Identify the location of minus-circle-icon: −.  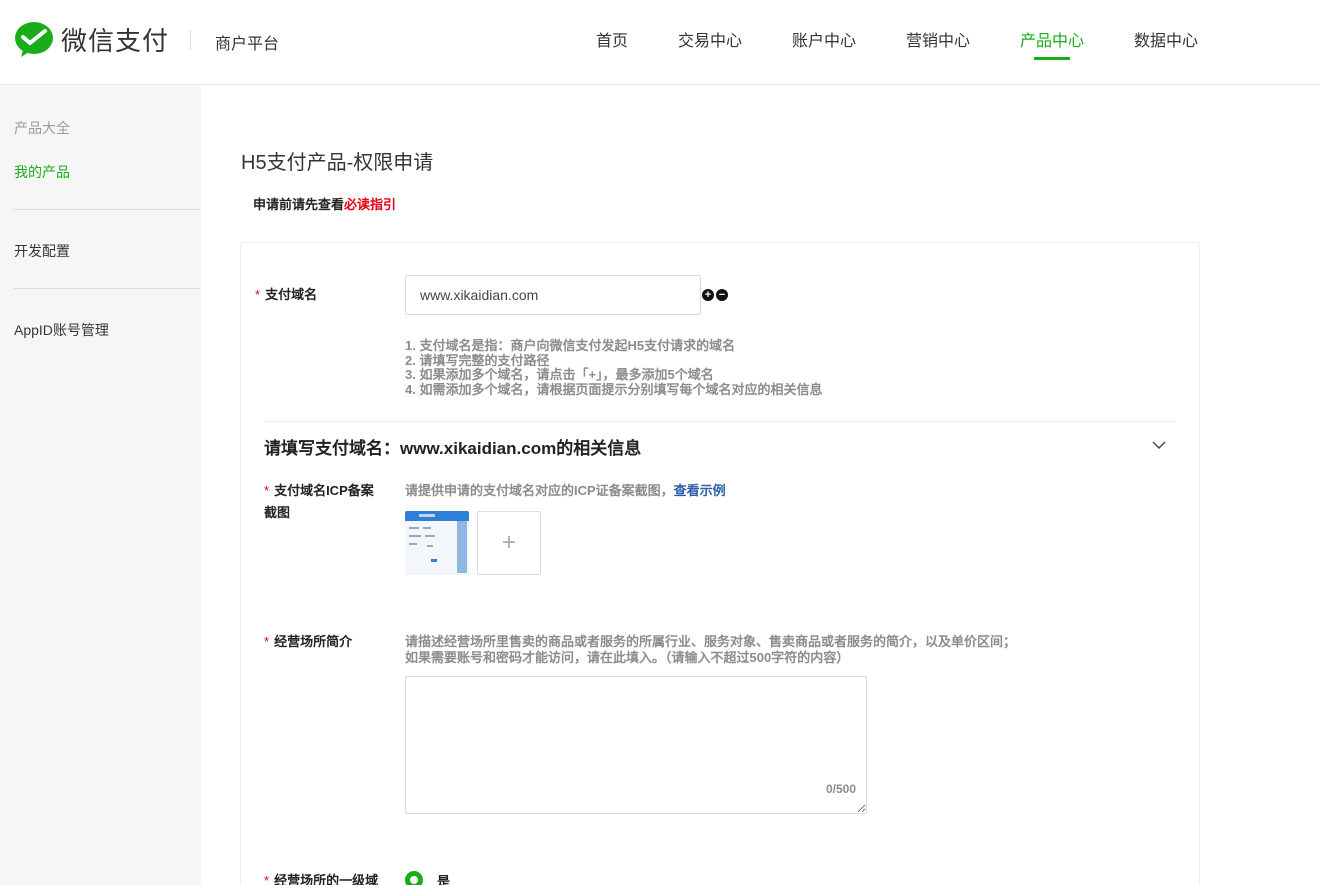
(722, 295).